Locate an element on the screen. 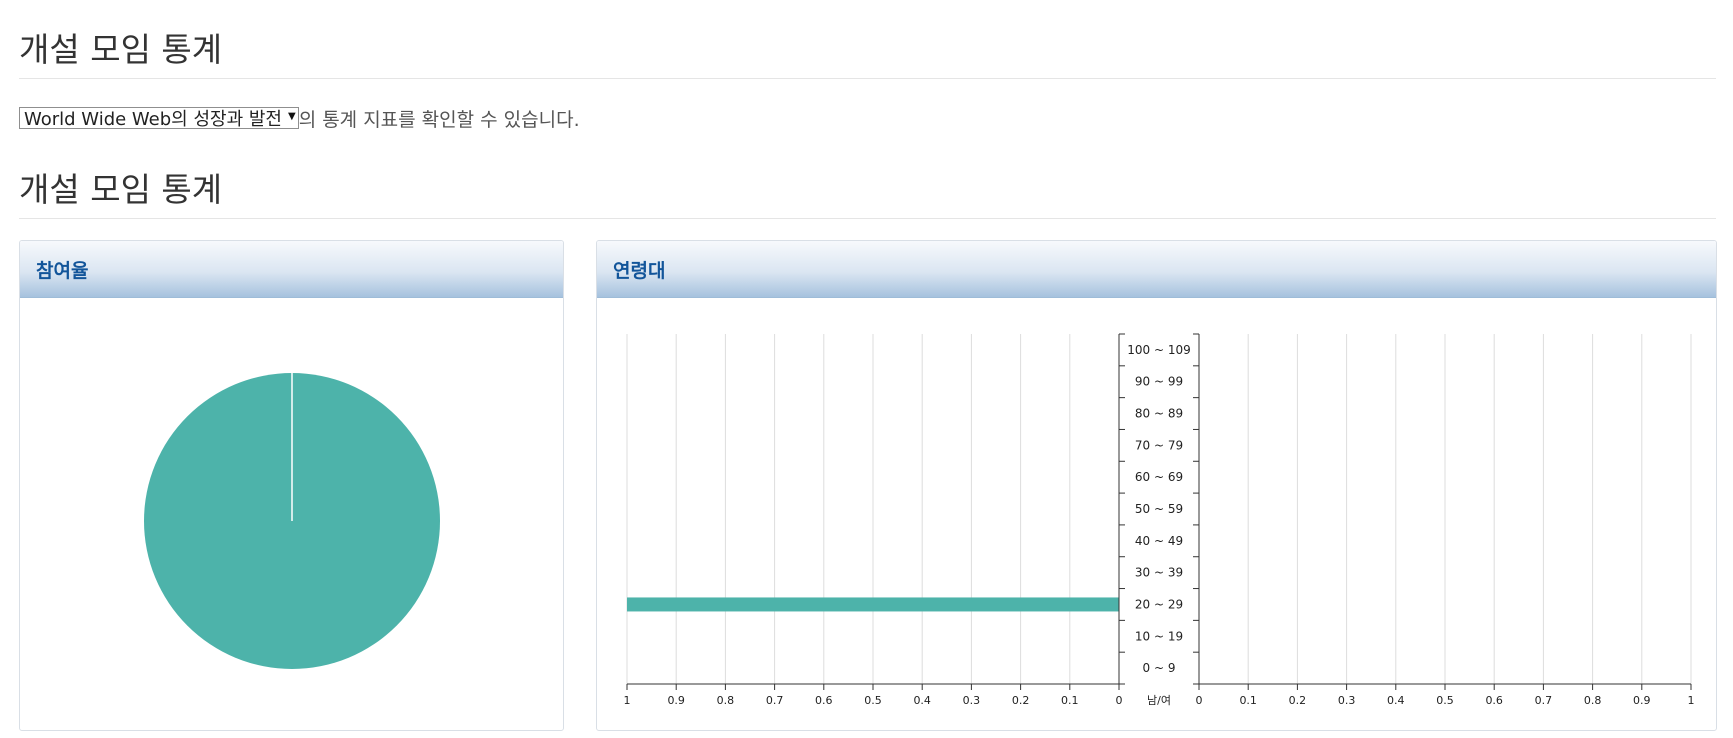  participation-panel-title: 참여율 is located at coordinates (62, 270).